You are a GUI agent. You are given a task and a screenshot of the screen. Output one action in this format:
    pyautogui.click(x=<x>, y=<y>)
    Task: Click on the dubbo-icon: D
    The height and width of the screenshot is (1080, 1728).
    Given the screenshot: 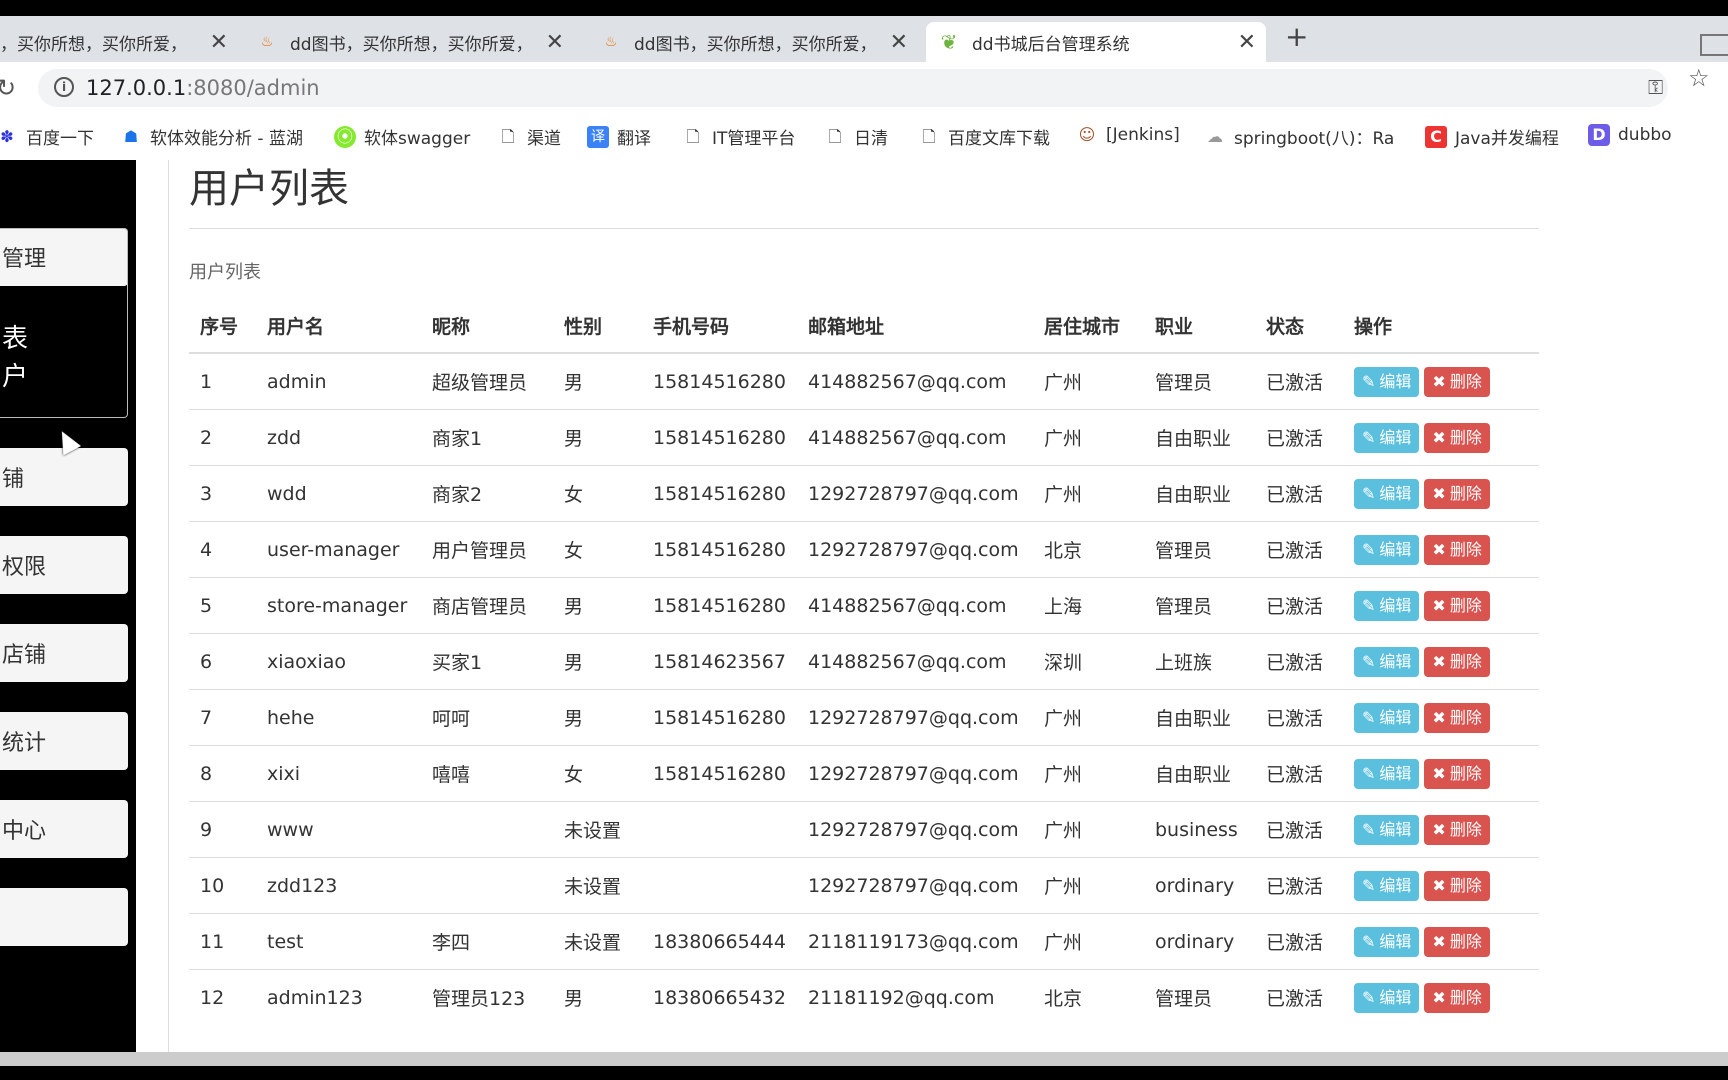 What is the action you would take?
    pyautogui.click(x=1599, y=135)
    